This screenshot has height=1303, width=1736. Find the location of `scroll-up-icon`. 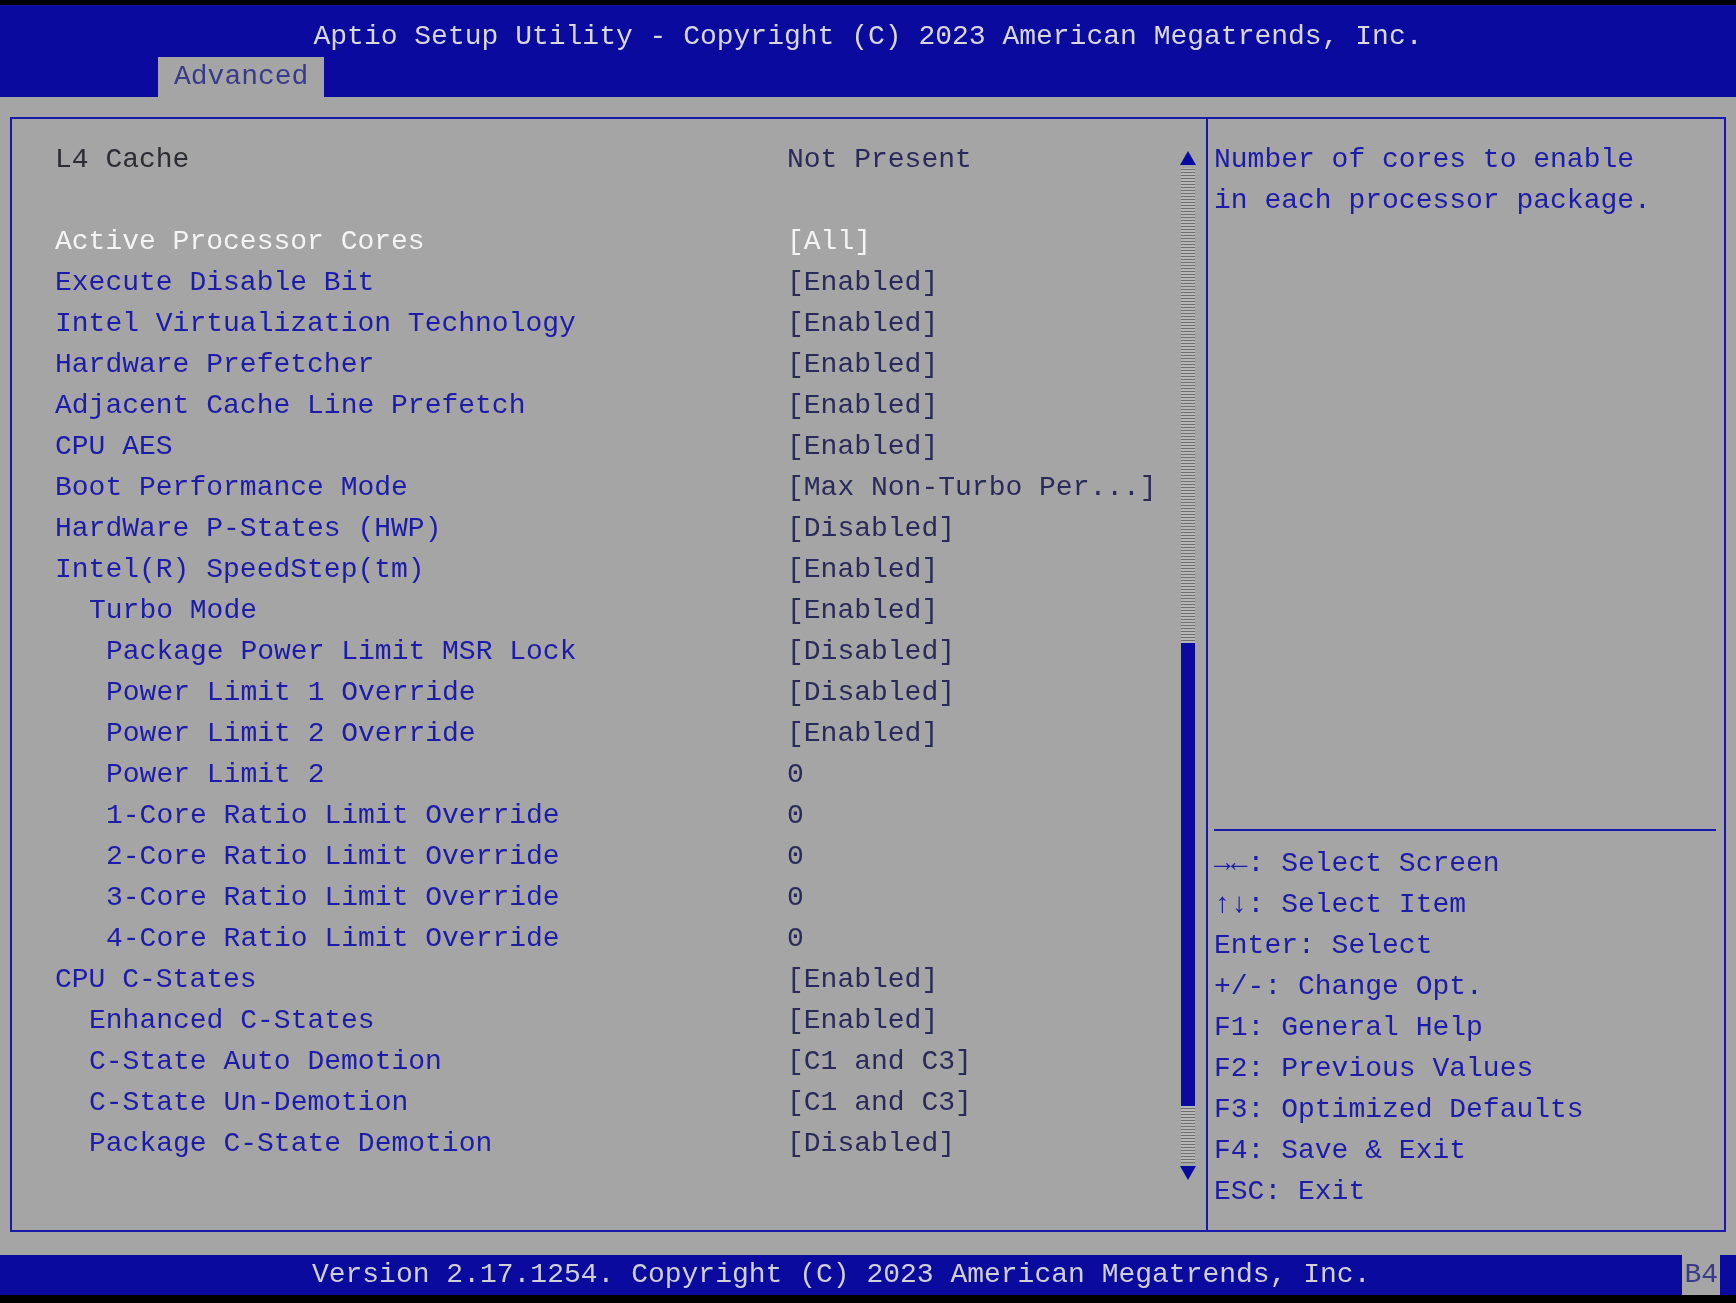

scroll-up-icon is located at coordinates (1188, 158).